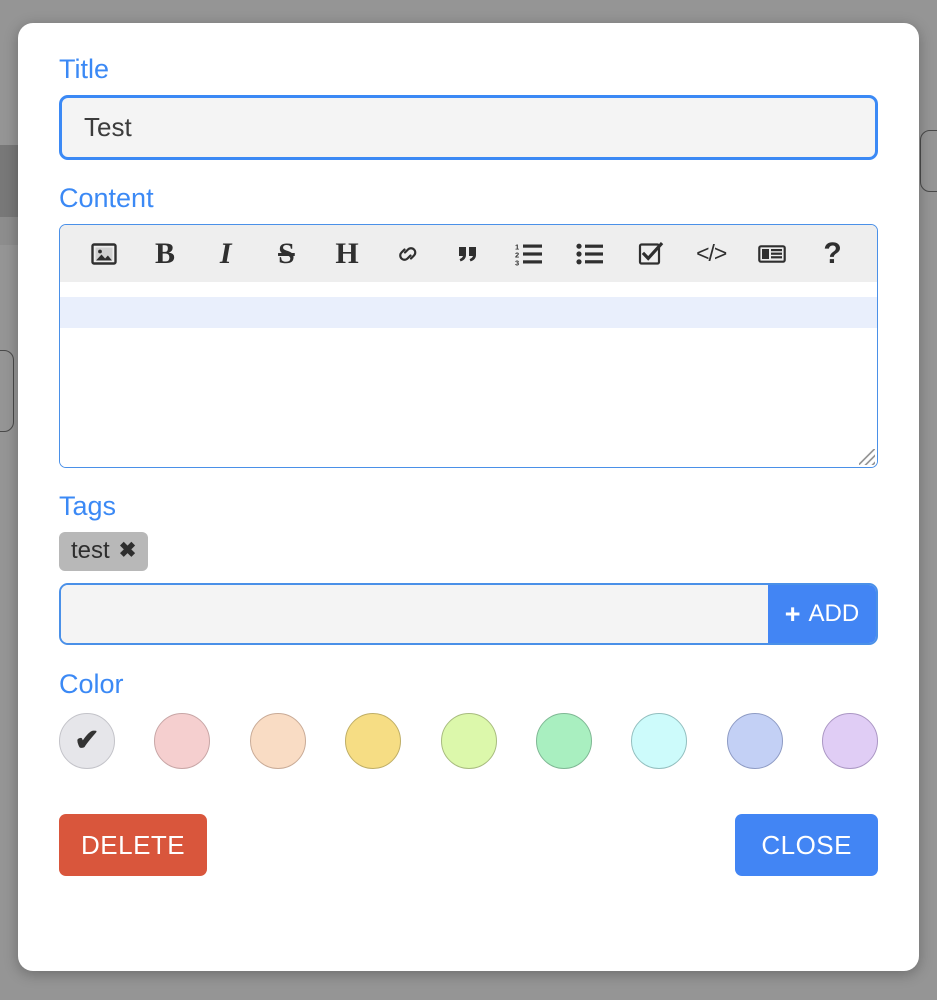 The height and width of the screenshot is (1000, 937). I want to click on content-label: Content, so click(106, 198).